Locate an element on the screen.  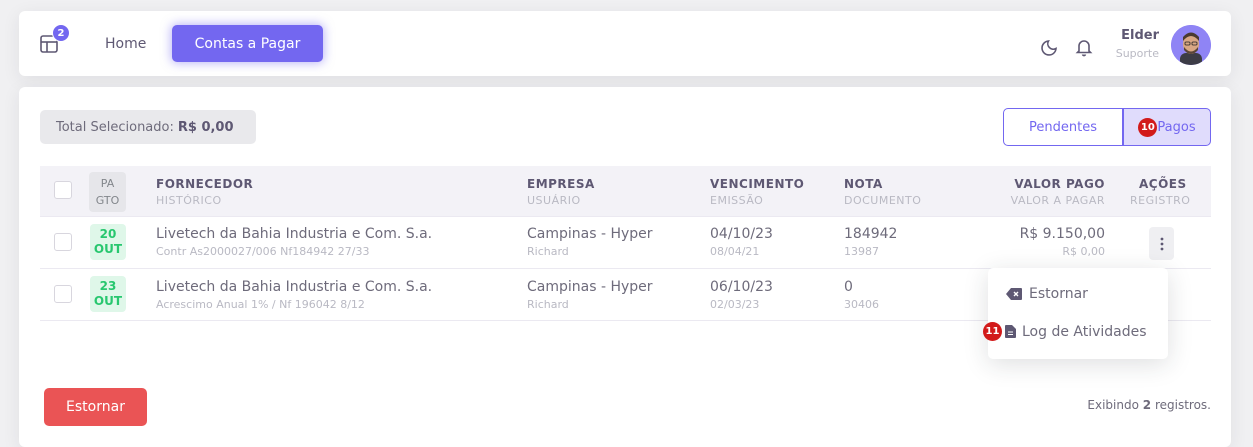
user-role: Suporte is located at coordinates (1137, 53).